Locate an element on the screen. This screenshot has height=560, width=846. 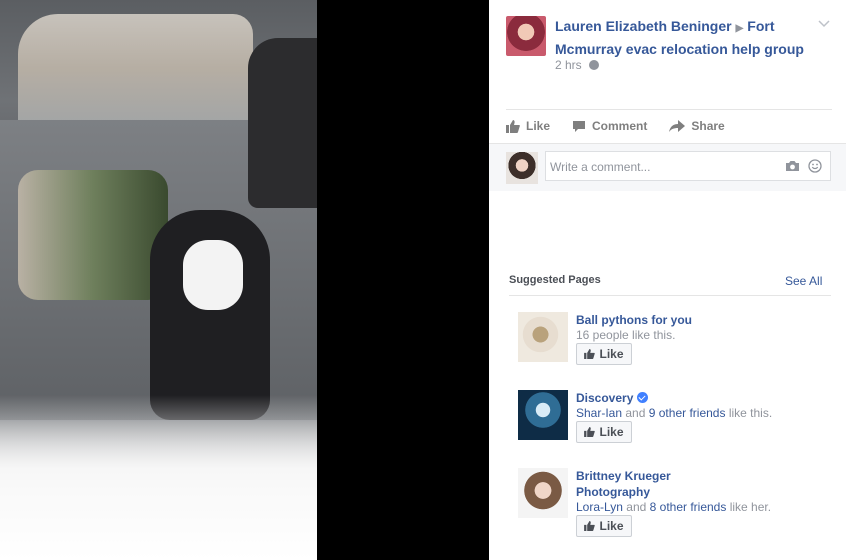
other-friends-link: 8 other friends is located at coordinates (688, 507).